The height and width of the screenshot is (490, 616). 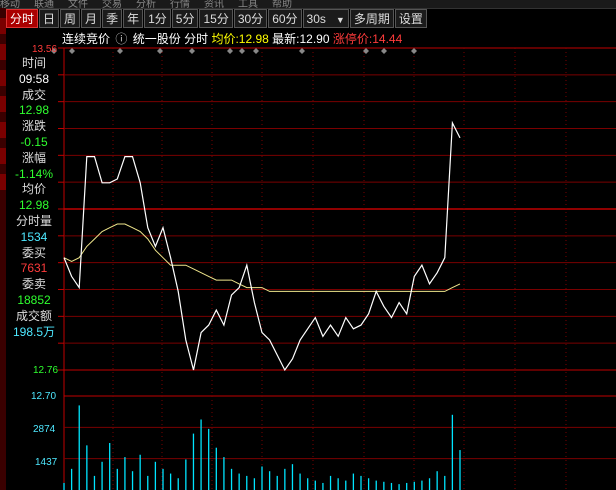 I want to click on volume-axis-low: 1437, so click(x=46, y=462).